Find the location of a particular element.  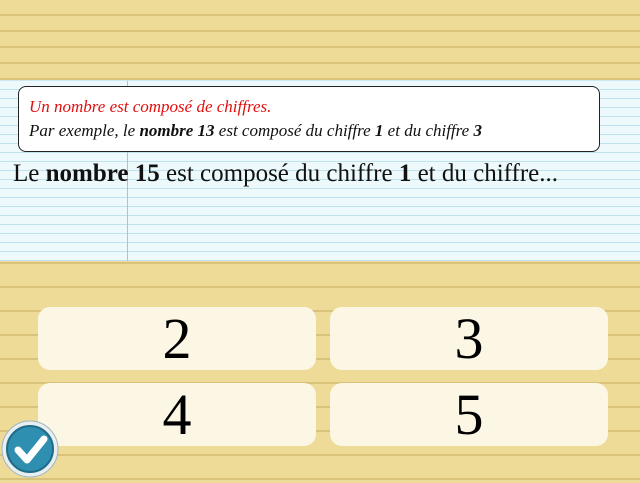

answer-button-2: 2 is located at coordinates (177, 338).